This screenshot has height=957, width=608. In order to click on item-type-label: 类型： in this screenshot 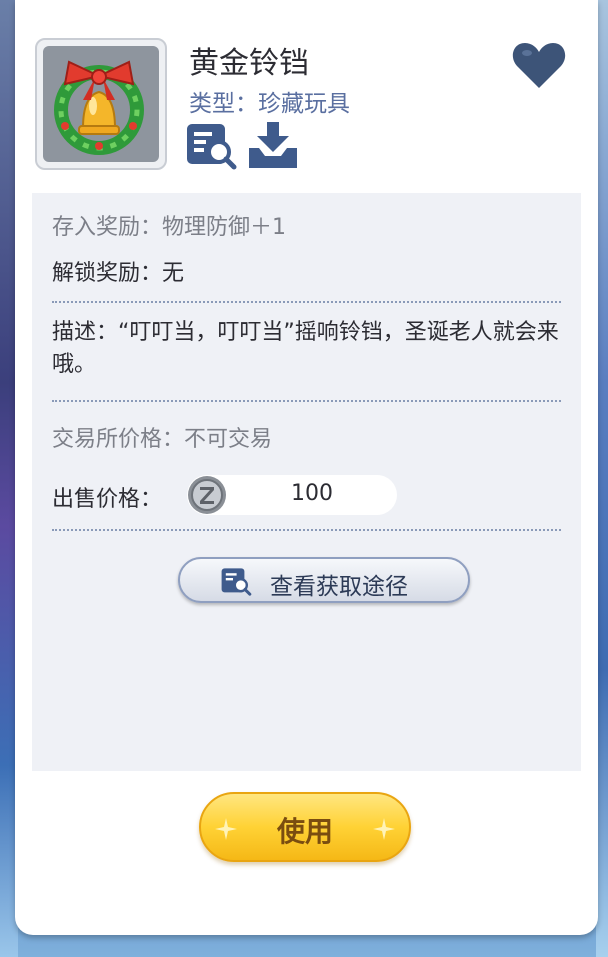, I will do `click(223, 104)`.